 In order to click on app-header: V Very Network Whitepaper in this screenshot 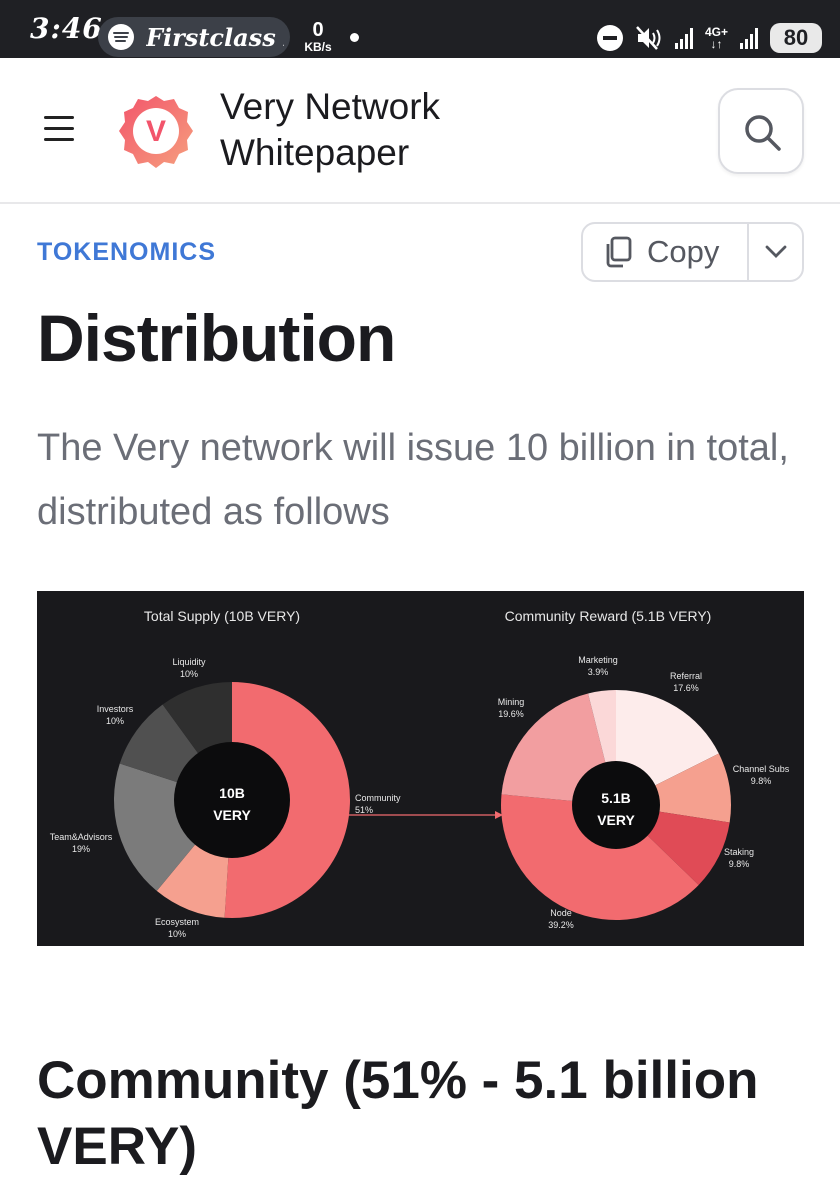, I will do `click(420, 131)`.